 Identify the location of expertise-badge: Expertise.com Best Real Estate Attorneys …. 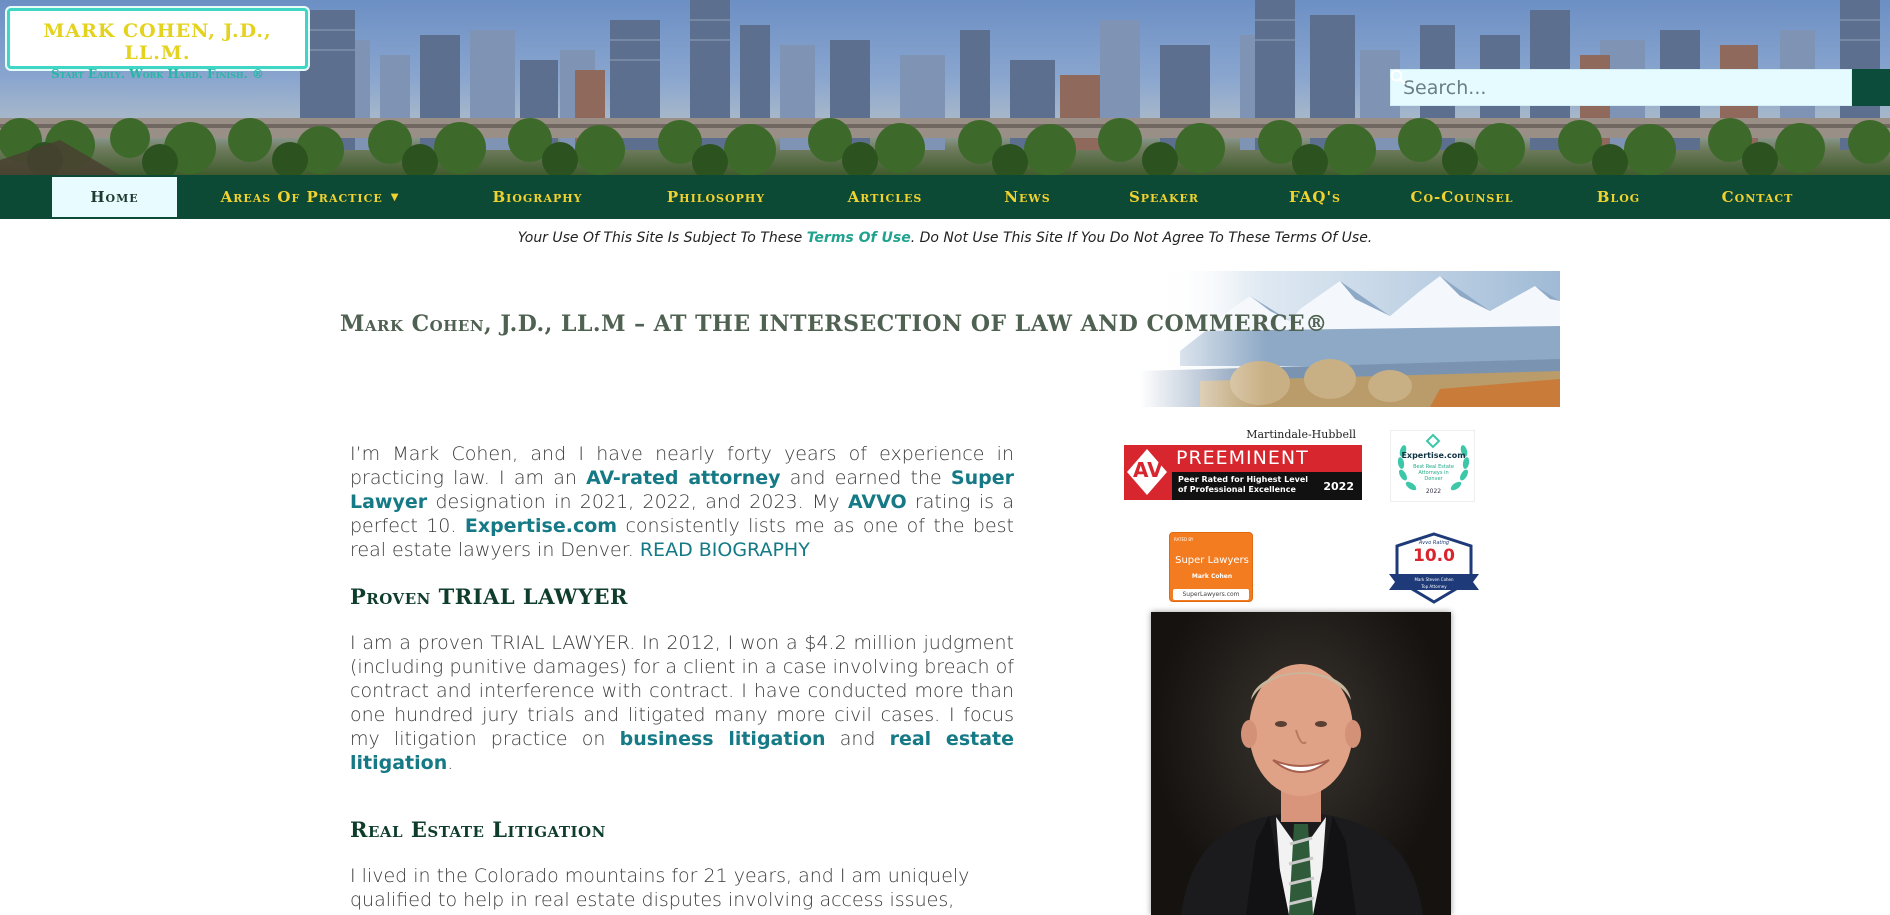
(1432, 466).